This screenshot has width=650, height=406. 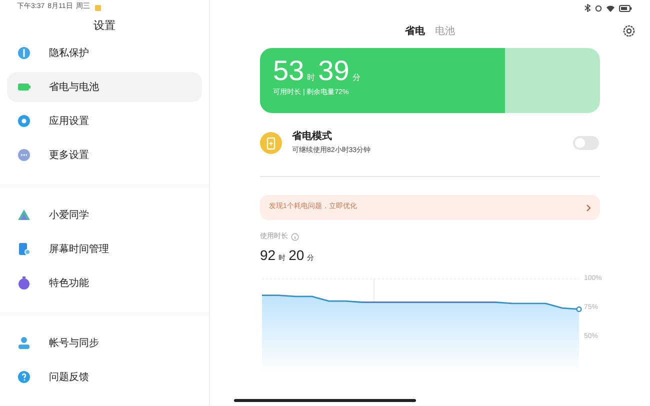 I want to click on chevron-right-icon, so click(x=588, y=208).